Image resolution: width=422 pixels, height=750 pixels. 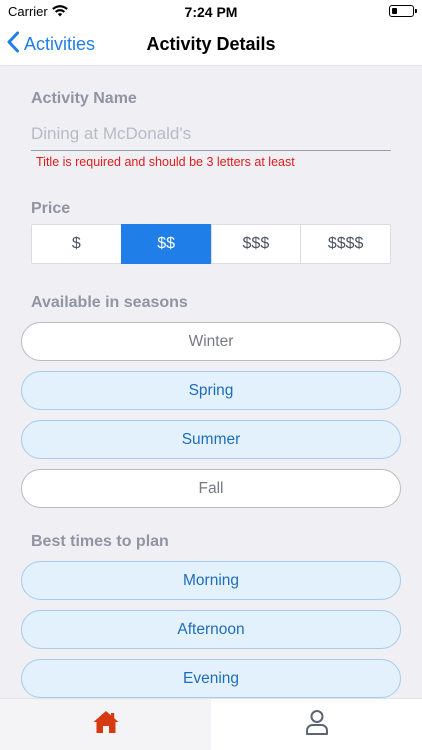 I want to click on season-fall-toggle: Fall, so click(x=211, y=488).